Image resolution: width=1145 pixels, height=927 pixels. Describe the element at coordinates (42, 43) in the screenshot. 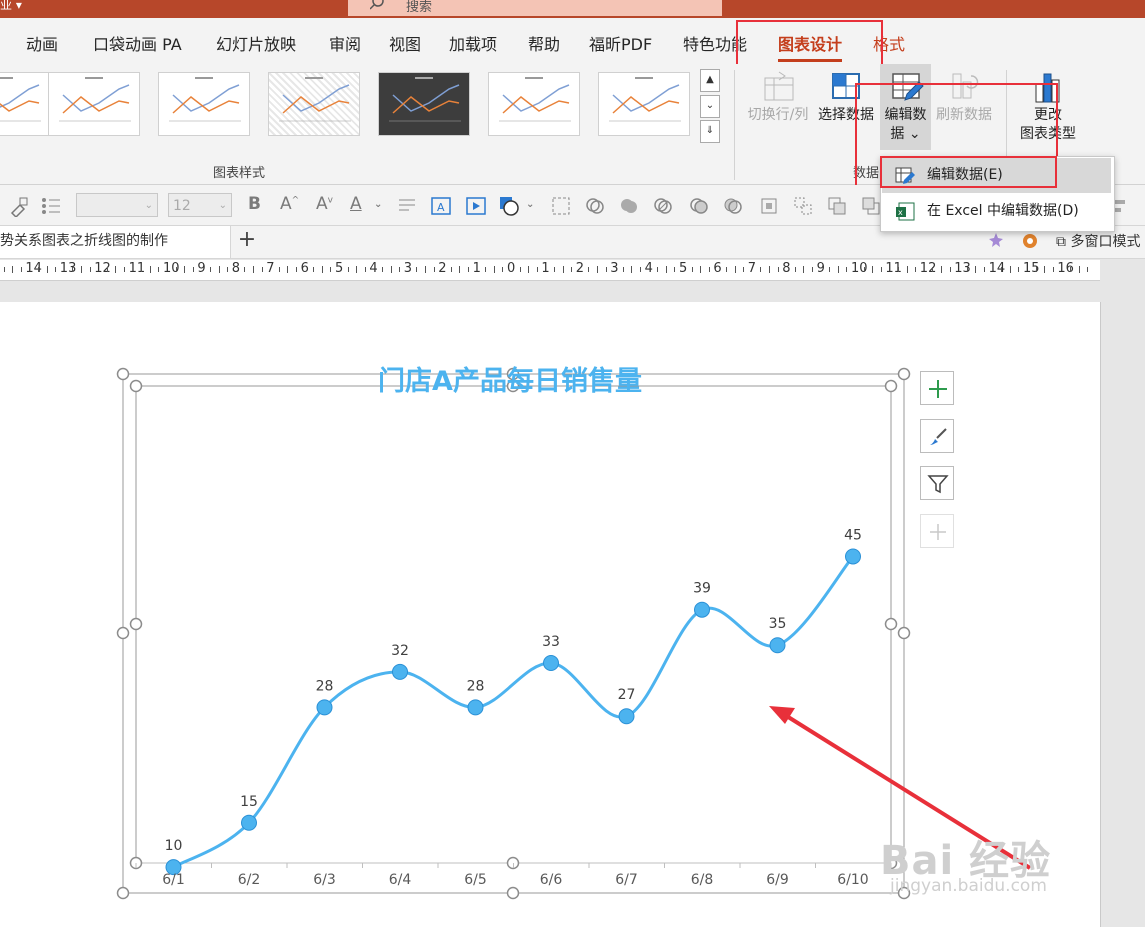

I see `tab-animation: 动画` at that location.